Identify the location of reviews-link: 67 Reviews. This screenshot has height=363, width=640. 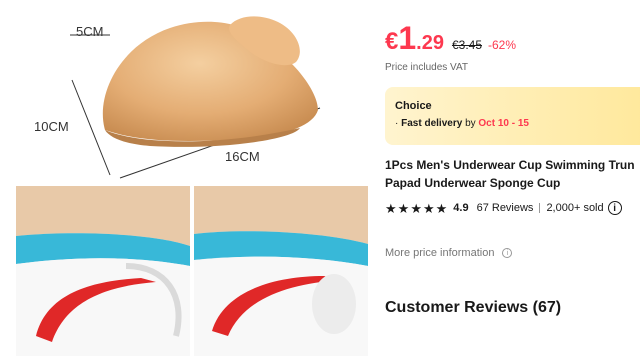
(505, 208).